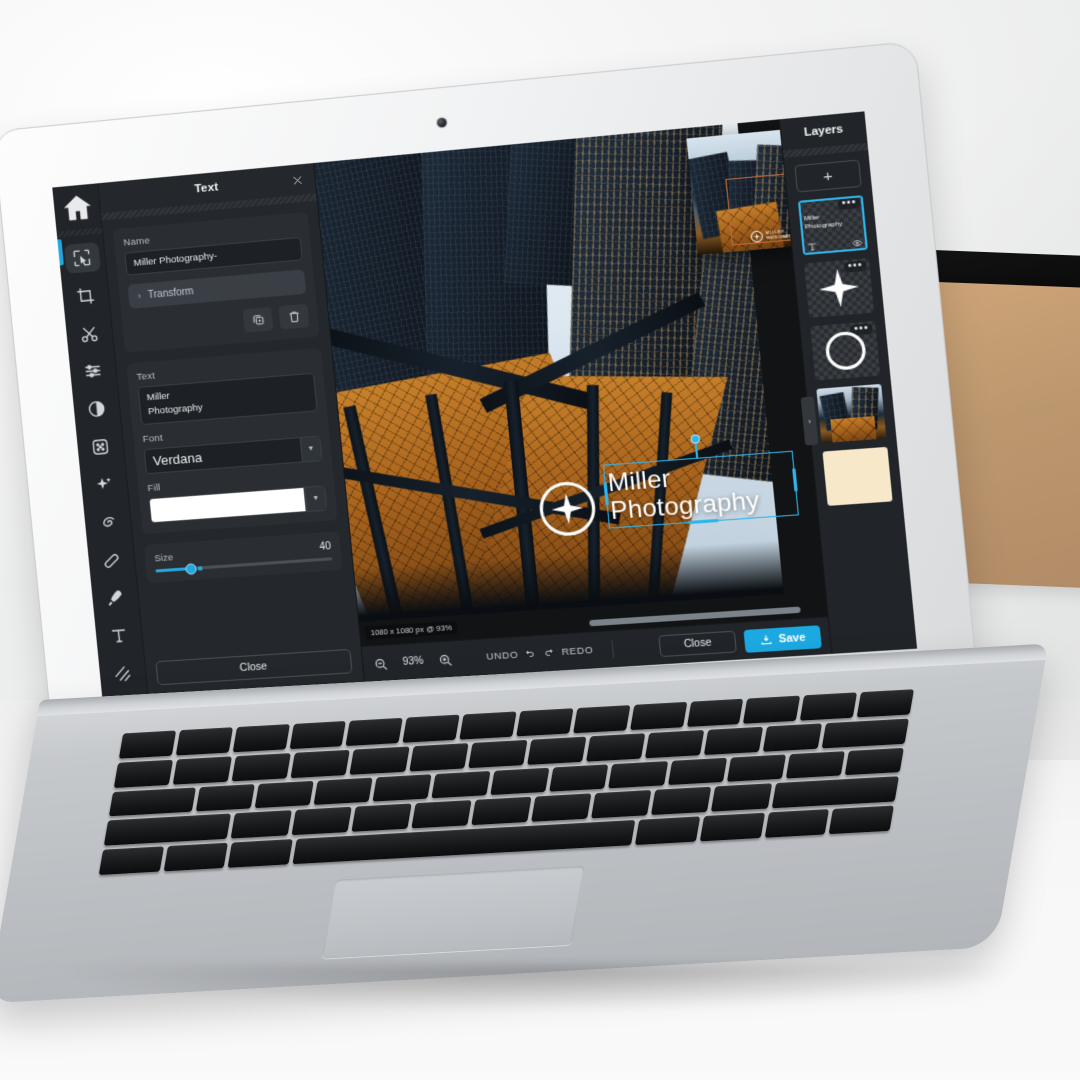 This screenshot has height=1080, width=1080. Describe the element at coordinates (506, 782) in the screenshot. I see `laptop-keyboard` at that location.